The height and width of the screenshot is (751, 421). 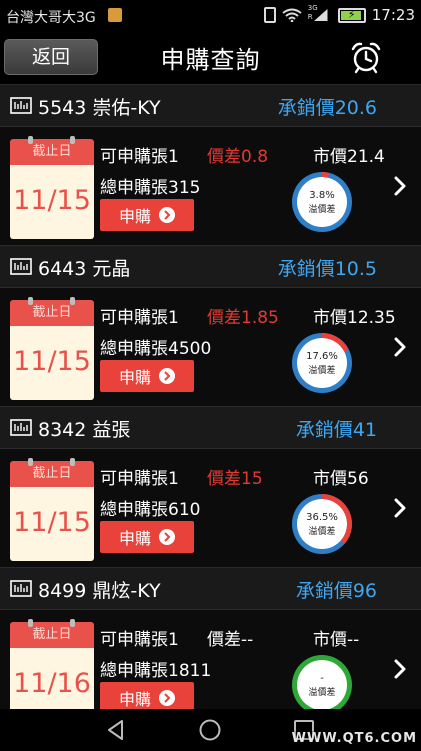 I want to click on offer-price: 承銷價96, so click(x=336, y=591).